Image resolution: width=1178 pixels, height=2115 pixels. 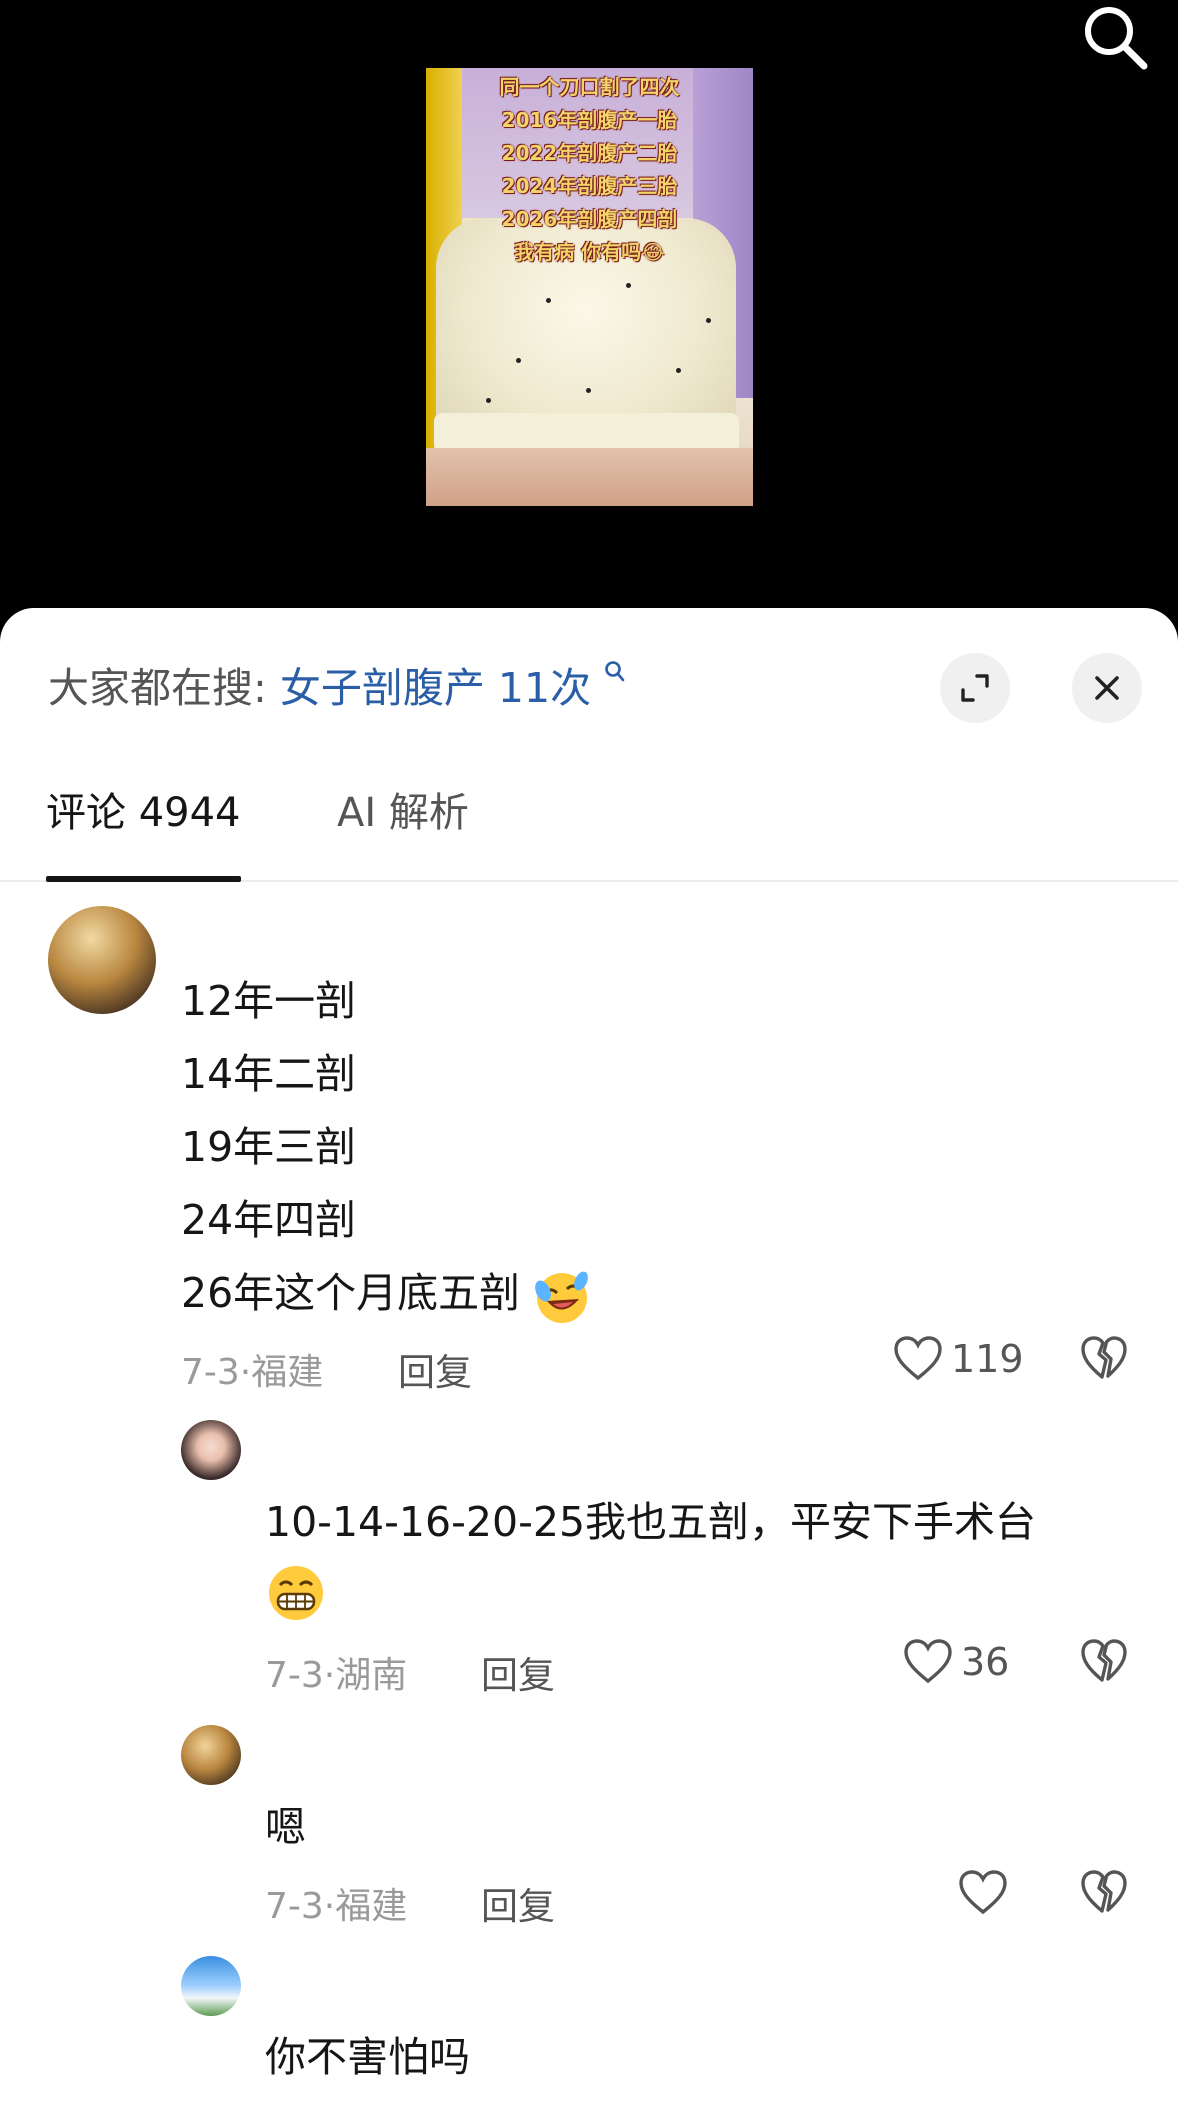 I want to click on tab-comments: 评论 4944, so click(x=143, y=820).